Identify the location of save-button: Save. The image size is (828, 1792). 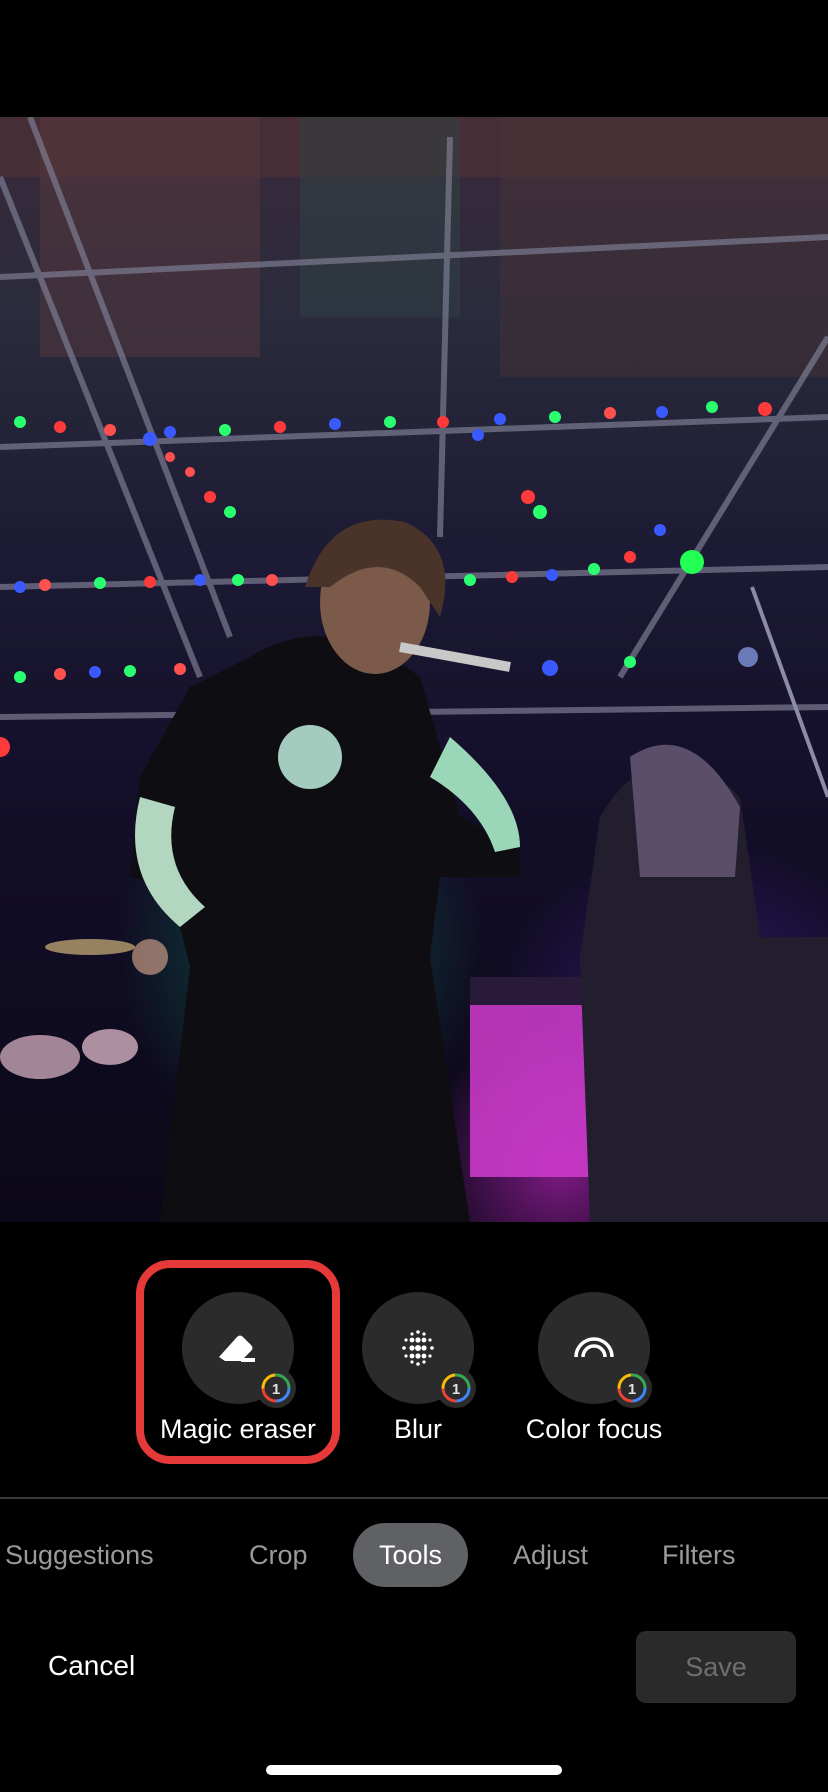
(716, 1667).